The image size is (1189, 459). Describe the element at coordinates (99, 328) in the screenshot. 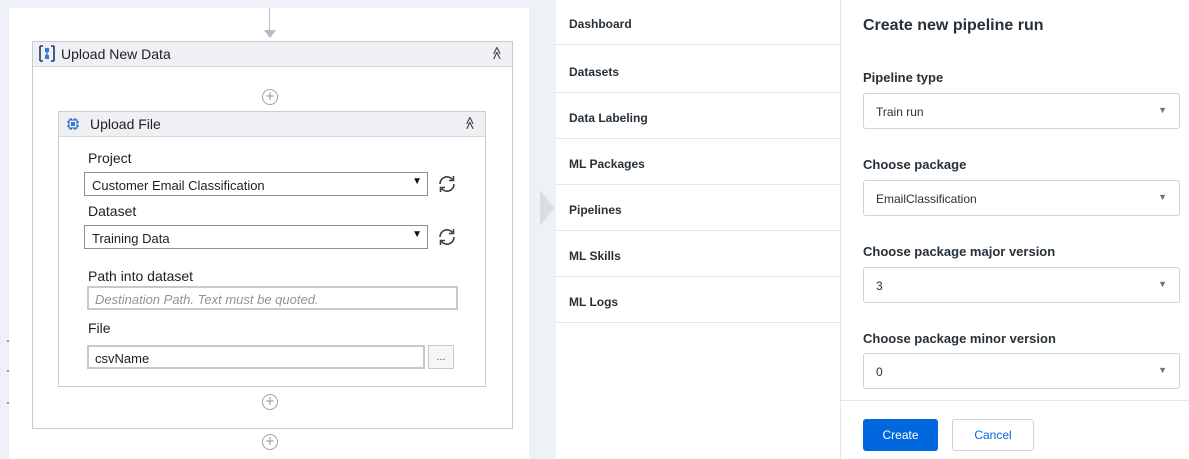

I see `file-label: File` at that location.